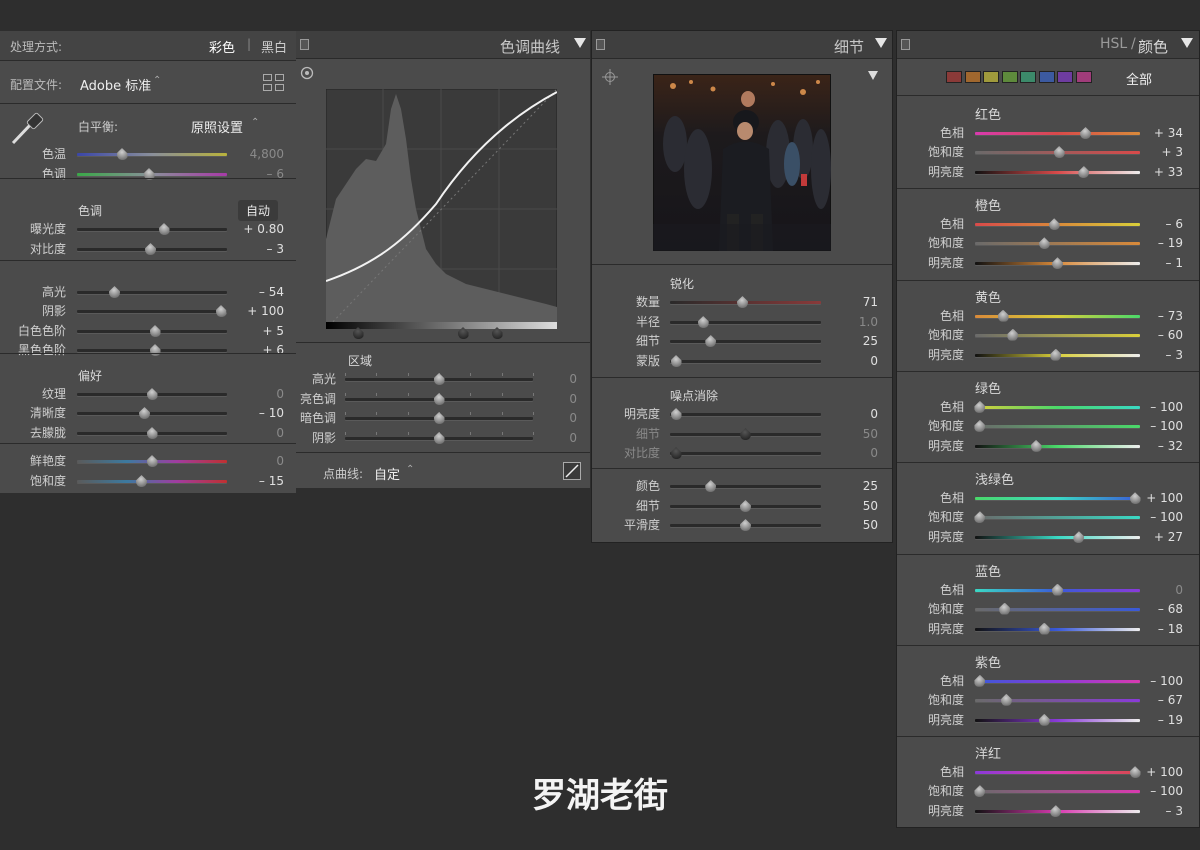 The image size is (1200, 850). What do you see at coordinates (1057, 355) in the screenshot?
I see `hsl-3-lum-slider` at bounding box center [1057, 355].